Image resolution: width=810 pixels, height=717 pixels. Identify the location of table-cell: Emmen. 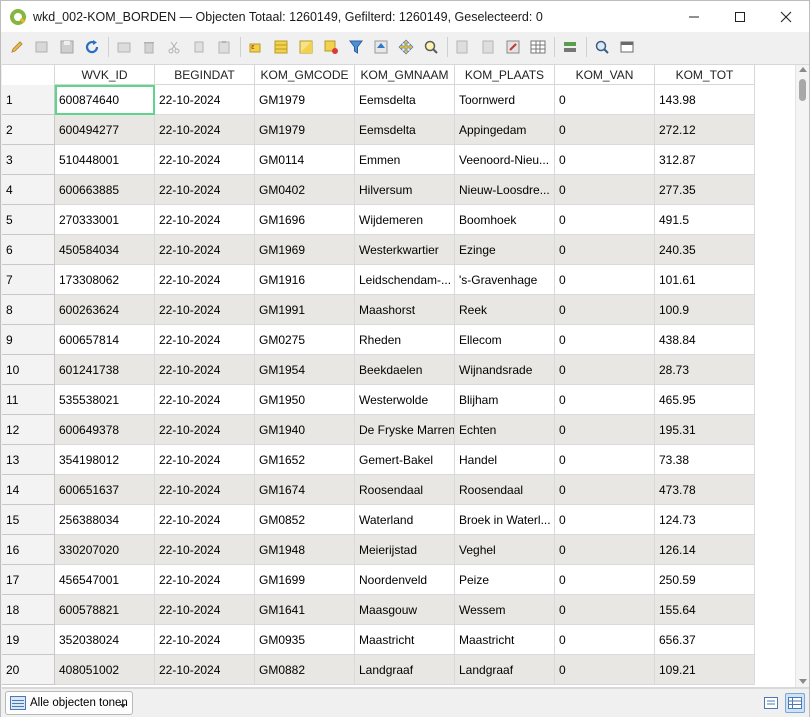
(405, 160).